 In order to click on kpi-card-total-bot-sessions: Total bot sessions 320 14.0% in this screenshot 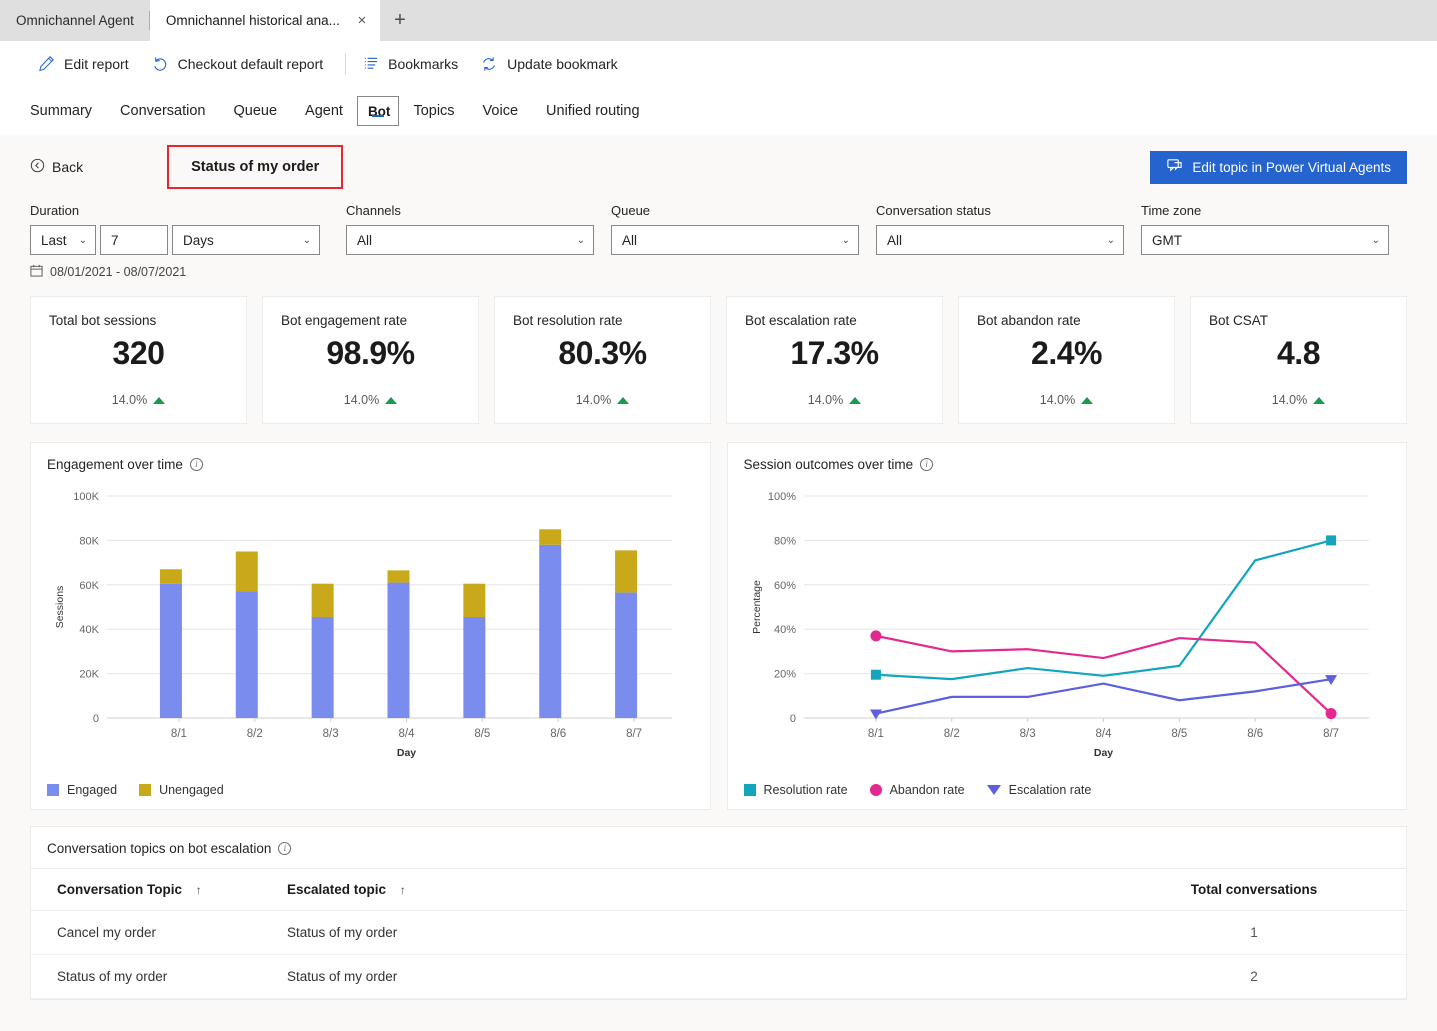, I will do `click(138, 360)`.